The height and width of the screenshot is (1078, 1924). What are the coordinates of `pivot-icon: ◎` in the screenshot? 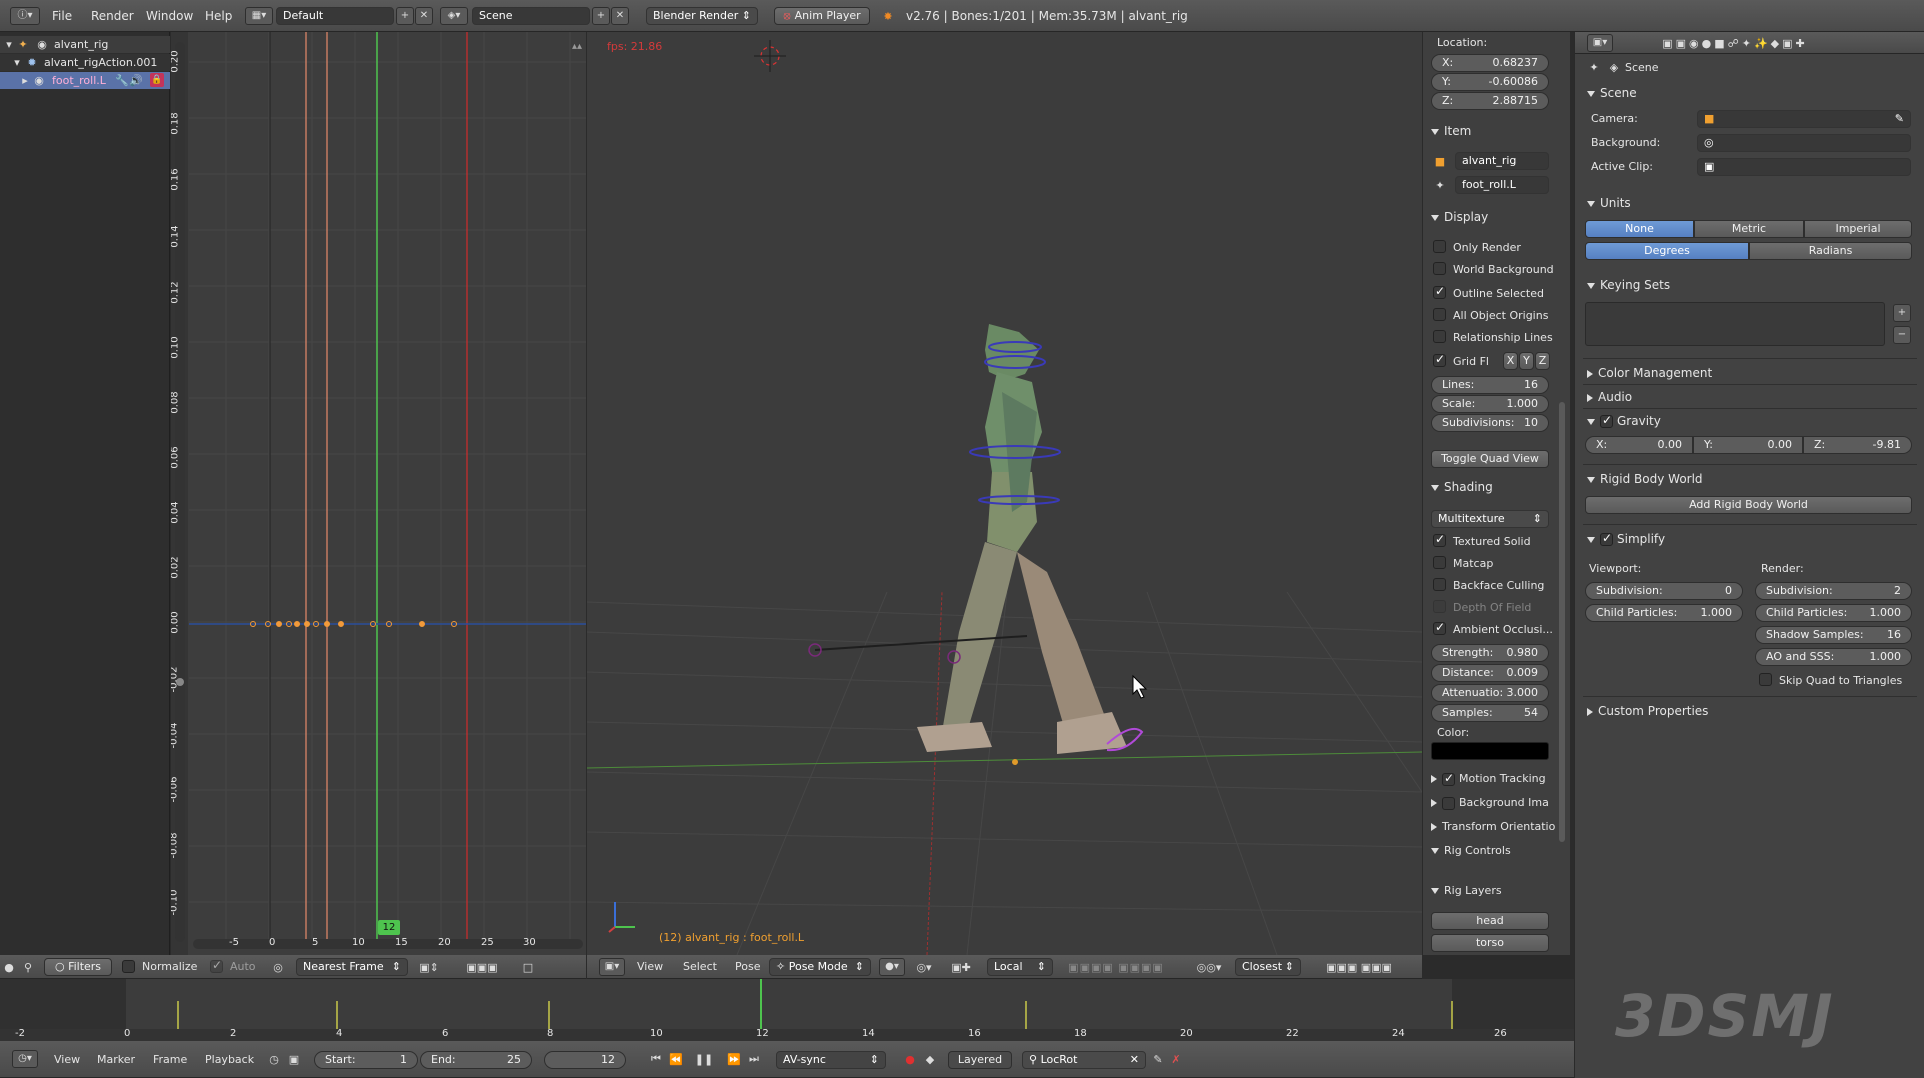 It's located at (278, 967).